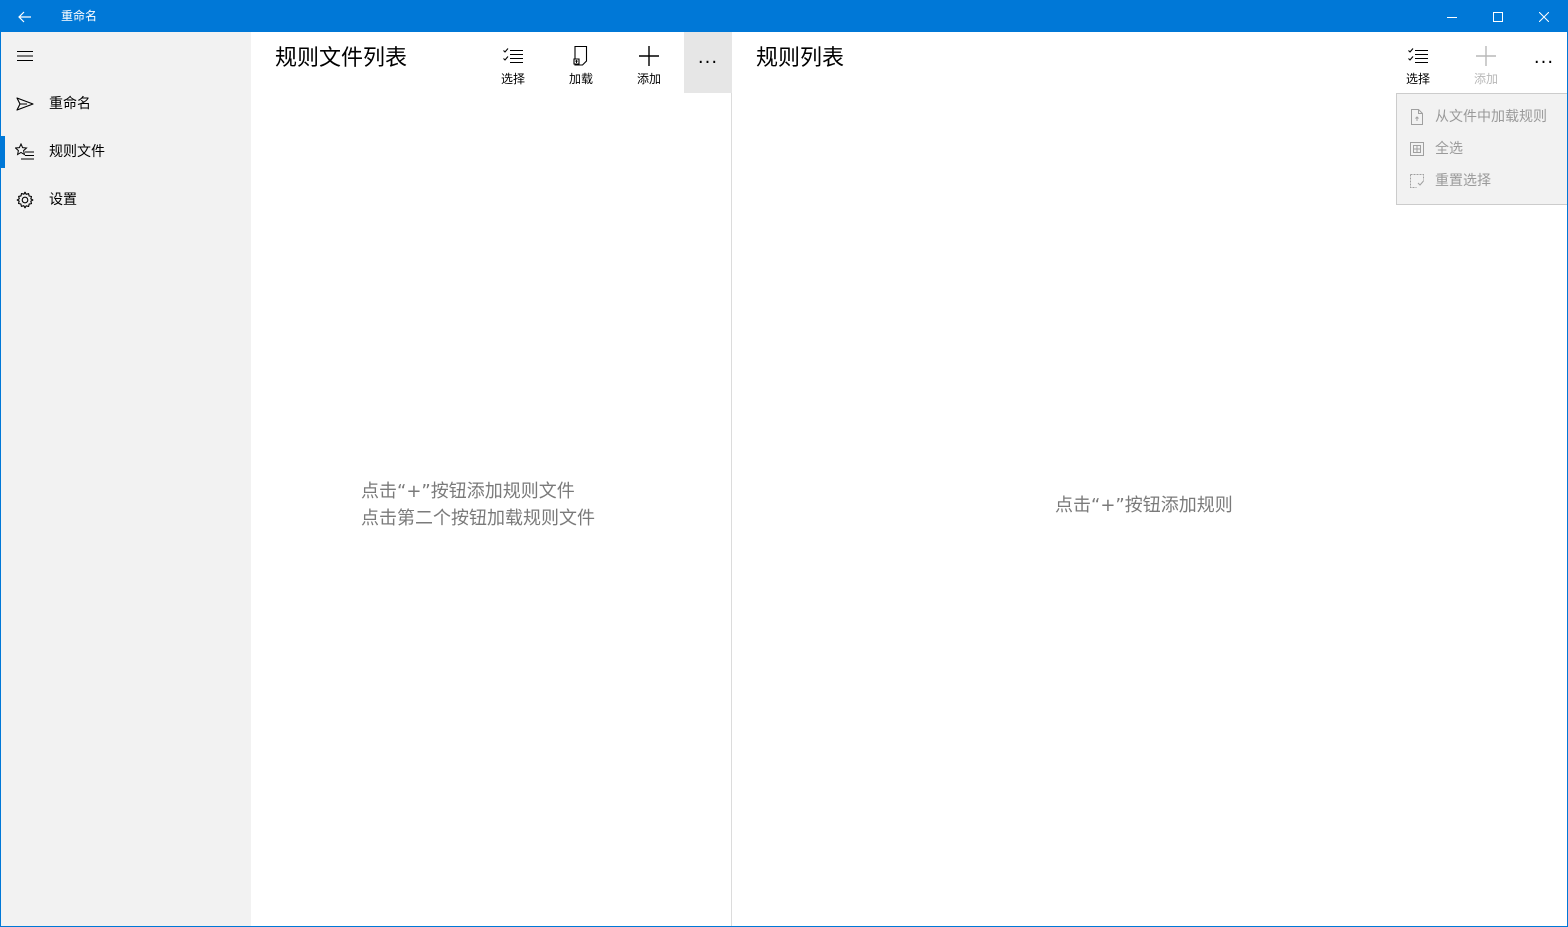 The height and width of the screenshot is (927, 1568). I want to click on close-icon, so click(1544, 16).